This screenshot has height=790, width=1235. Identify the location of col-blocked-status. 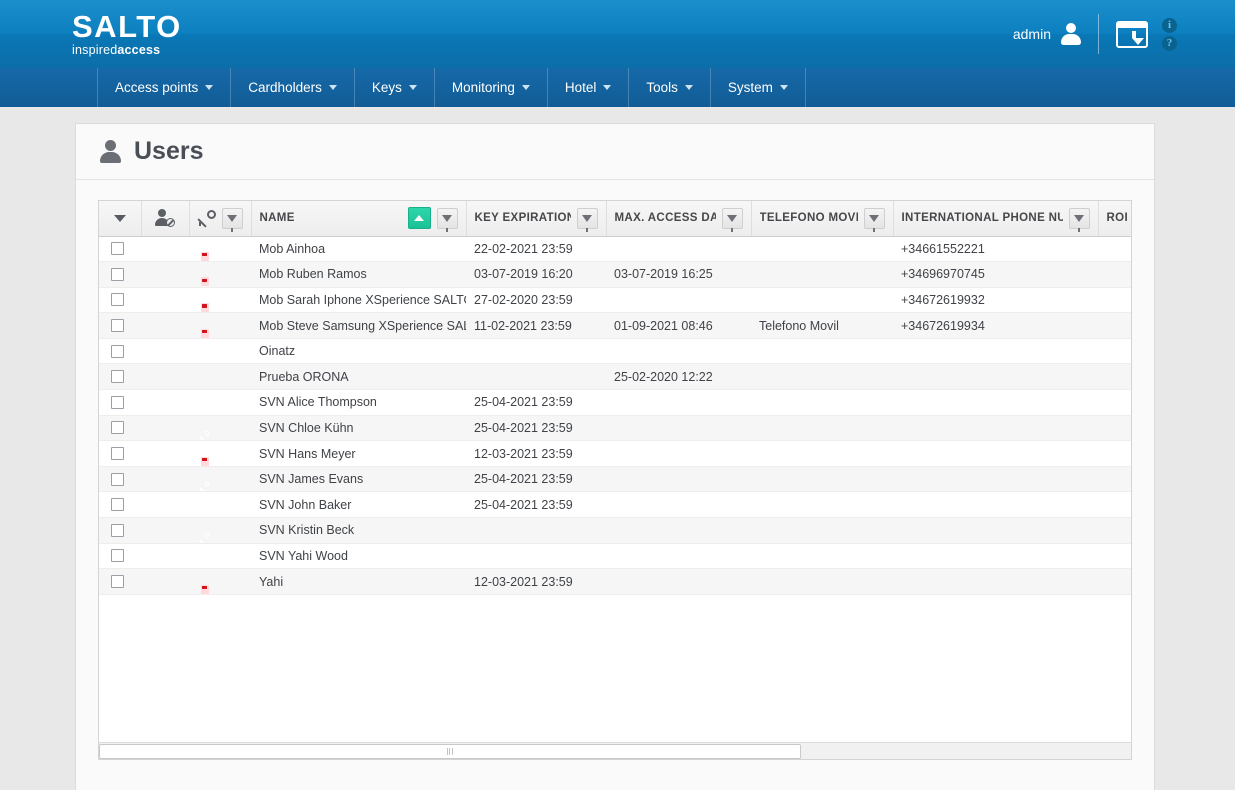
(165, 219).